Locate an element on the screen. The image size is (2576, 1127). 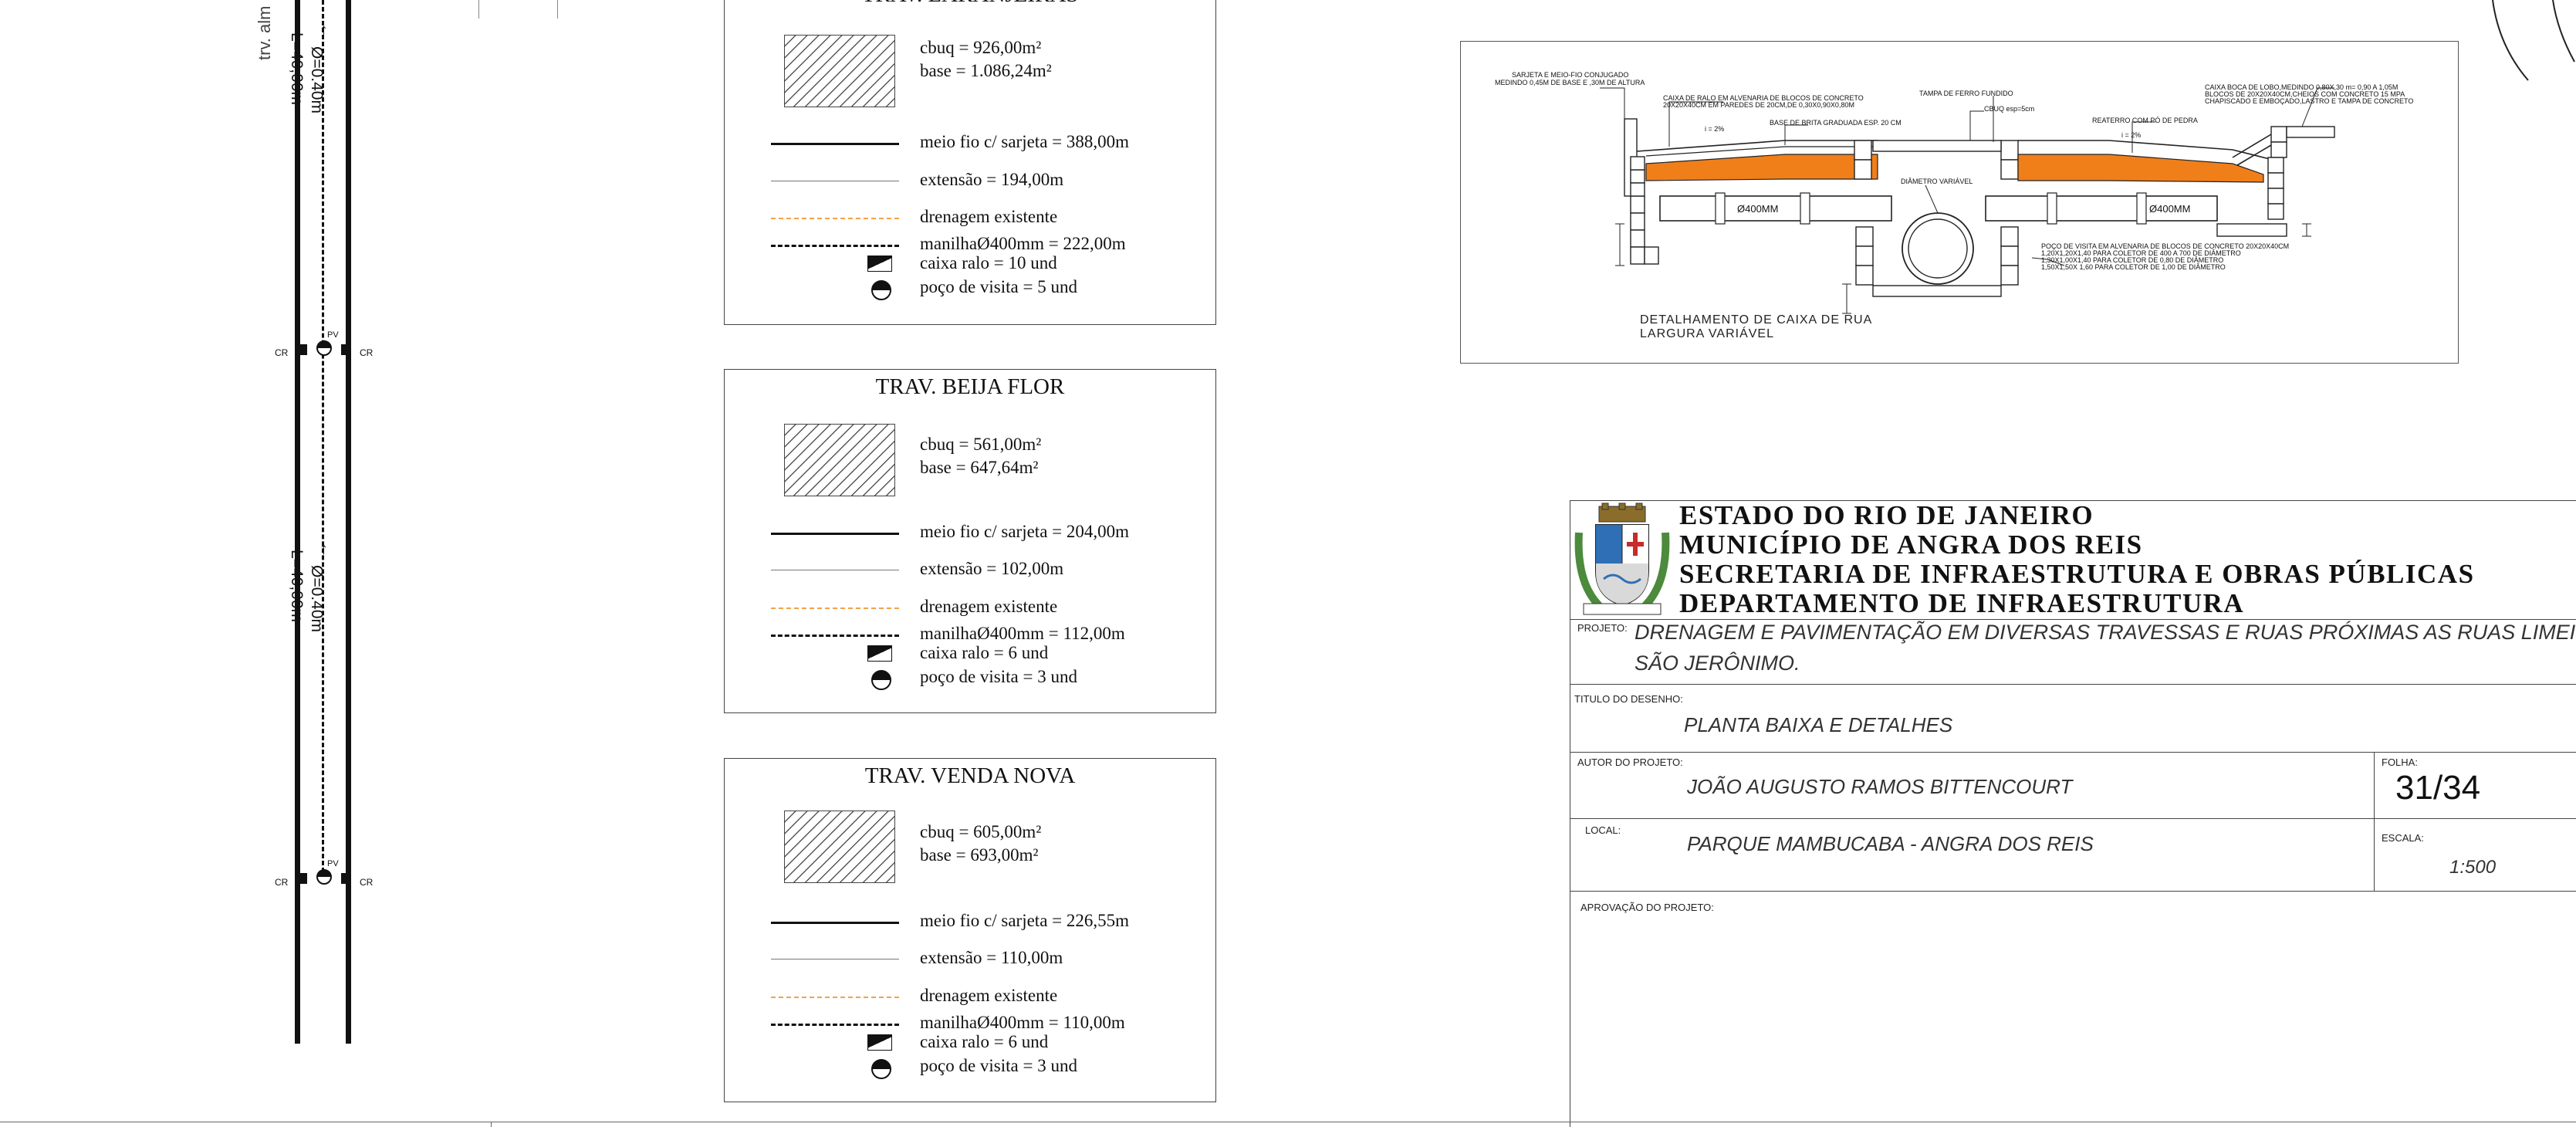
plan-arc-decoration is located at coordinates (2533, 40).